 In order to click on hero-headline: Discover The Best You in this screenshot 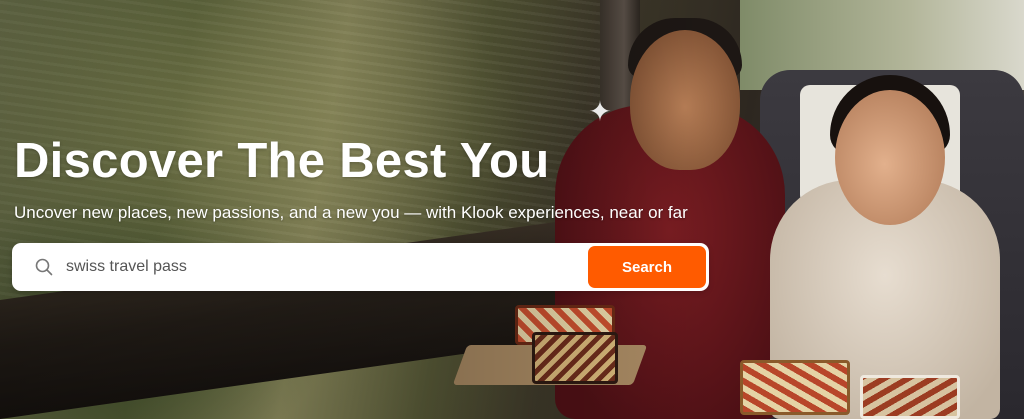, I will do `click(282, 161)`.